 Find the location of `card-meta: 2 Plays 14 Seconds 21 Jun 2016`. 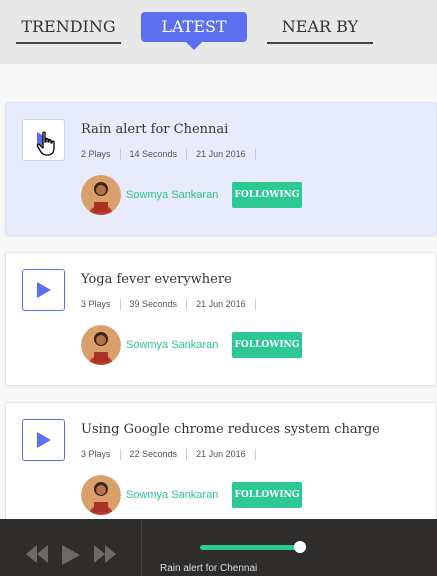

card-meta: 2 Plays 14 Seconds 21 Jun 2016 is located at coordinates (168, 154).